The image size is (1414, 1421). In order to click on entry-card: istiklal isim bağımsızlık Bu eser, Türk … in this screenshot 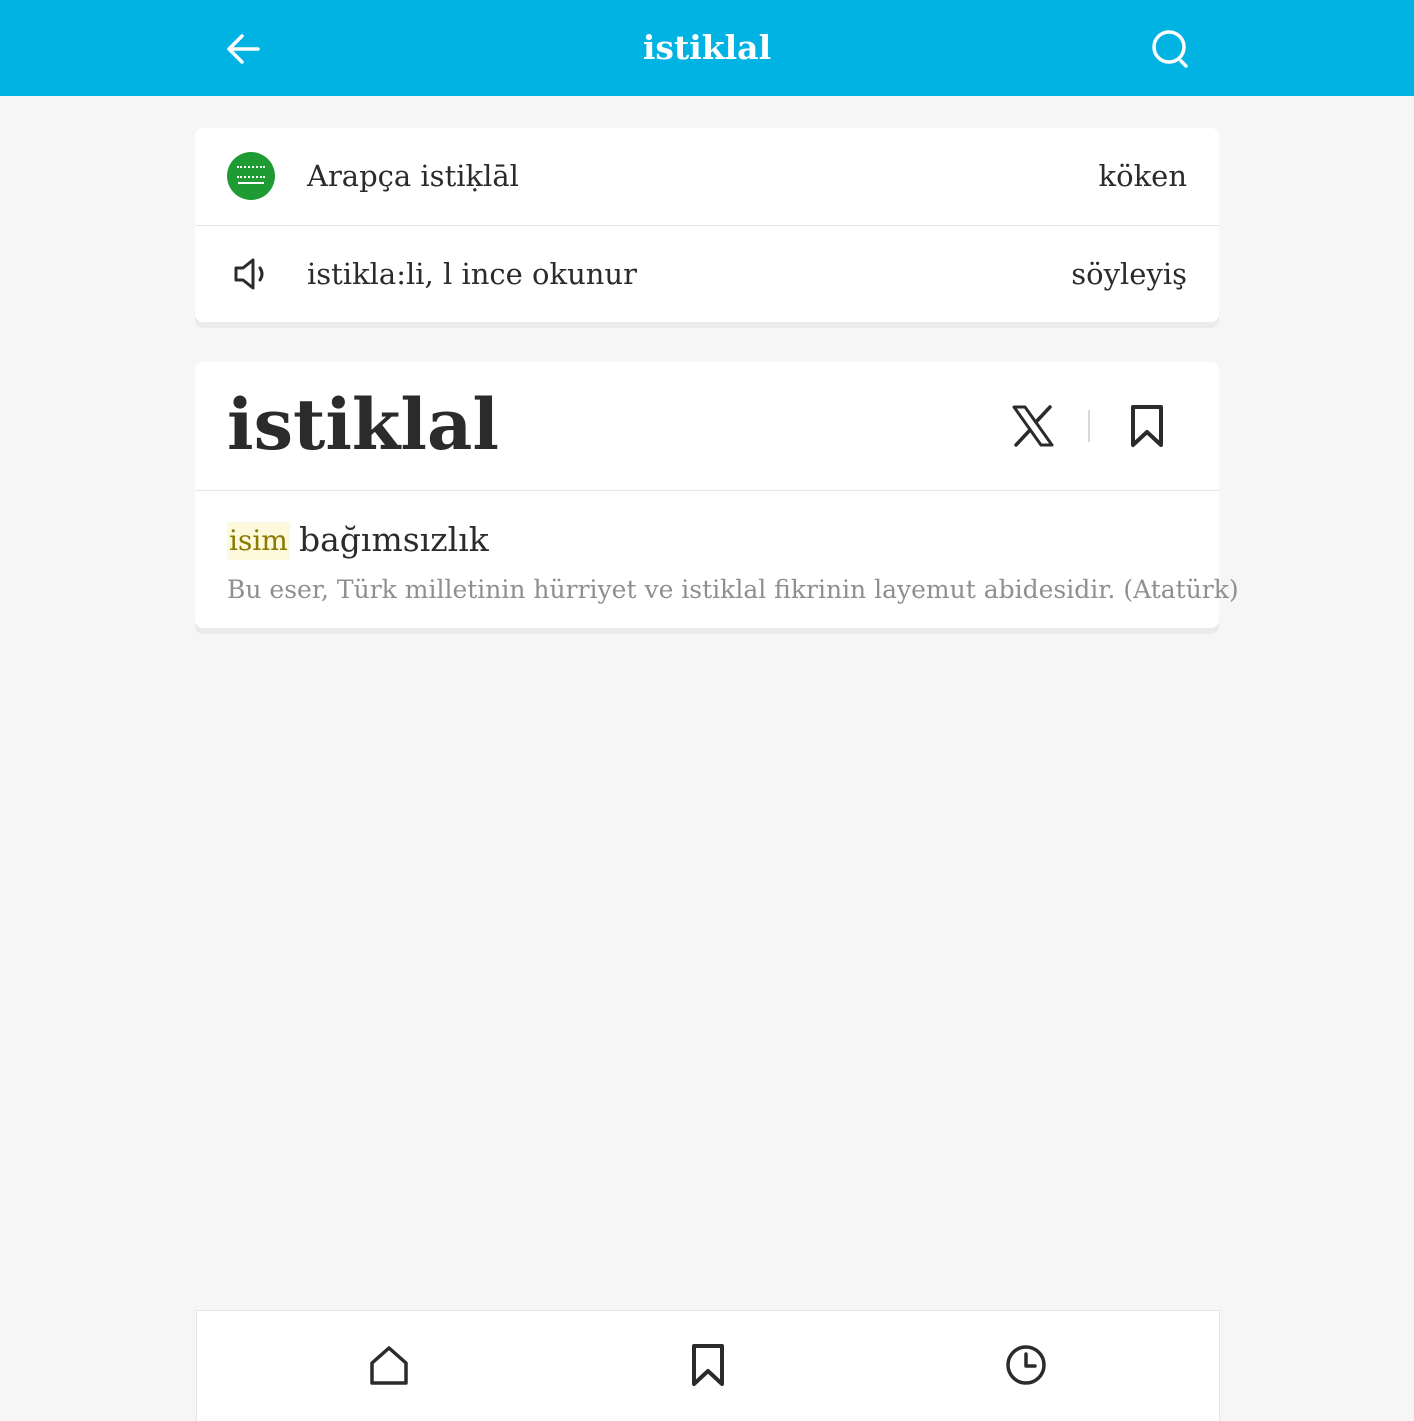, I will do `click(717, 495)`.